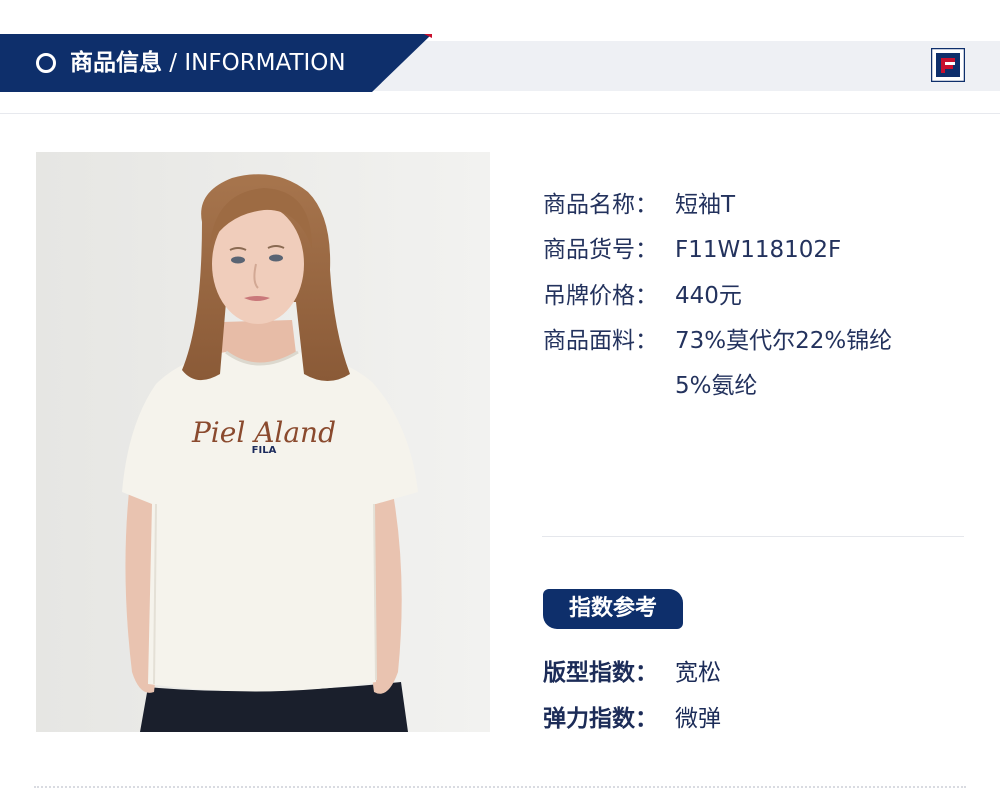 The width and height of the screenshot is (1000, 810). I want to click on section-divider, so click(753, 536).